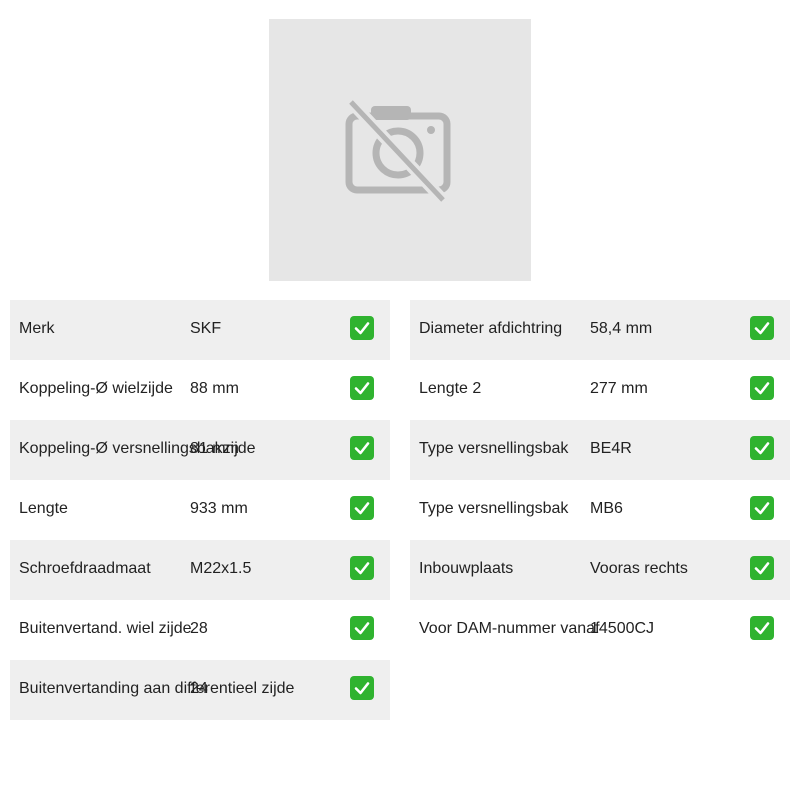 This screenshot has width=800, height=800. What do you see at coordinates (639, 568) in the screenshot?
I see `spec-value: Vooras rechts` at bounding box center [639, 568].